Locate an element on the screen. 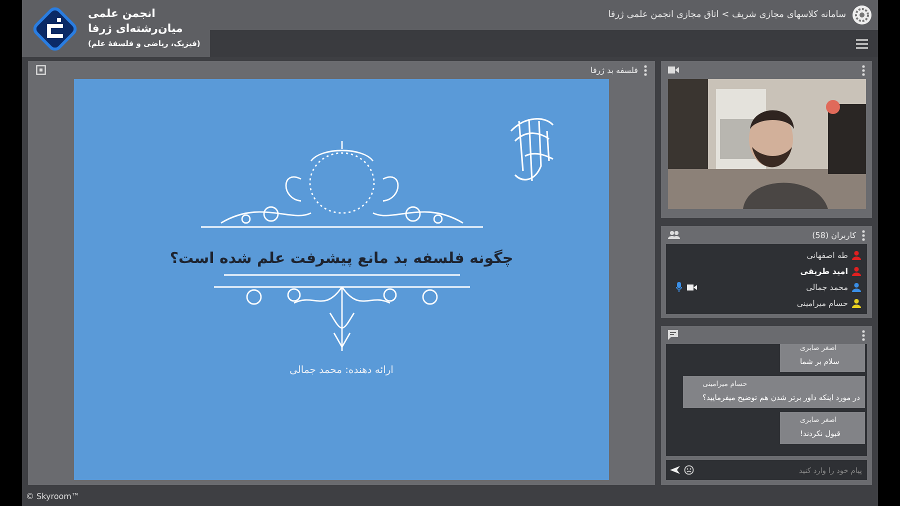 This screenshot has height=506, width=900. microphone-icon is located at coordinates (679, 287).